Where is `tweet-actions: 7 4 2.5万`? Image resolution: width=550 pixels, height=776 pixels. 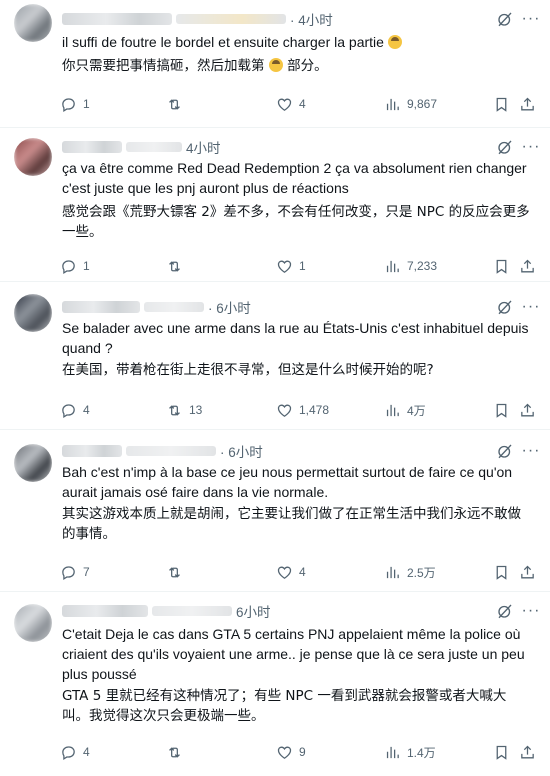
tweet-actions: 7 4 2.5万 is located at coordinates (297, 572).